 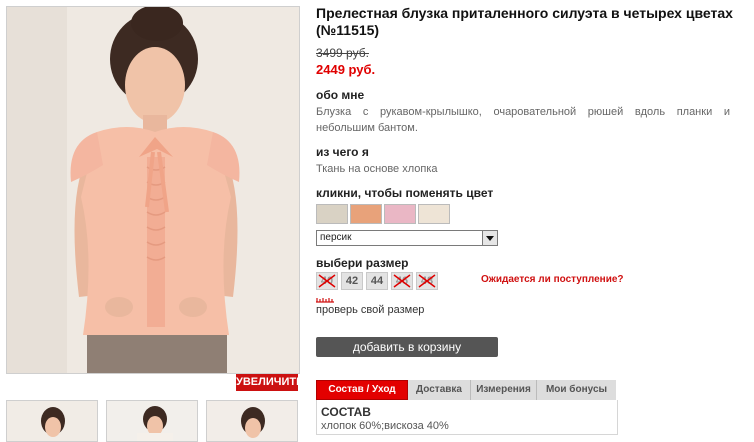 I want to click on size-44: 44, so click(x=377, y=281).